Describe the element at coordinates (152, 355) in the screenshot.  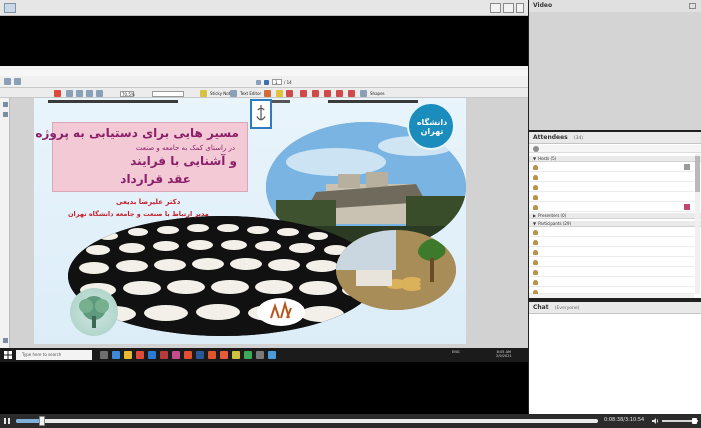
I see `store-icon` at that location.